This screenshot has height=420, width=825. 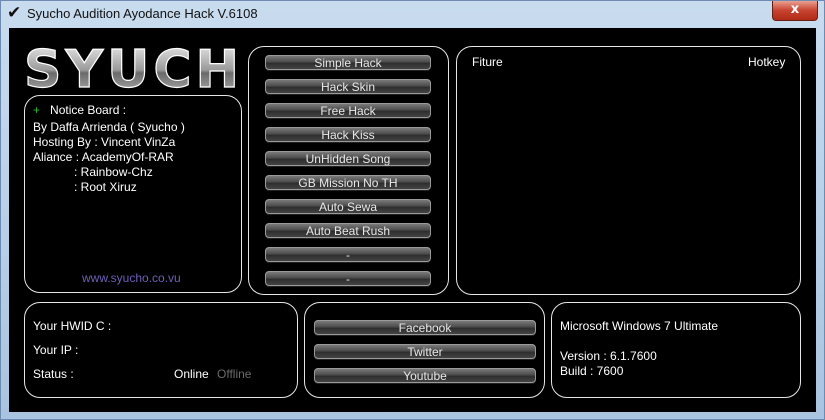 I want to click on notice-line-hosting: Hosting By : Vincent VinZa, so click(x=104, y=142).